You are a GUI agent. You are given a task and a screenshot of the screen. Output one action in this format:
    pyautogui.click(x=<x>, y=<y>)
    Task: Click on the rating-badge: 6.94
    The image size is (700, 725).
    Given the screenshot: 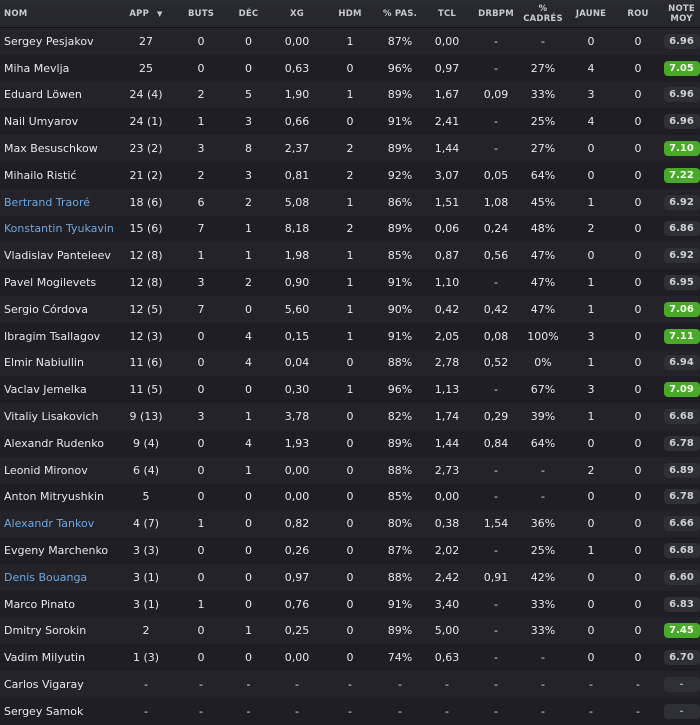 What is the action you would take?
    pyautogui.click(x=681, y=363)
    